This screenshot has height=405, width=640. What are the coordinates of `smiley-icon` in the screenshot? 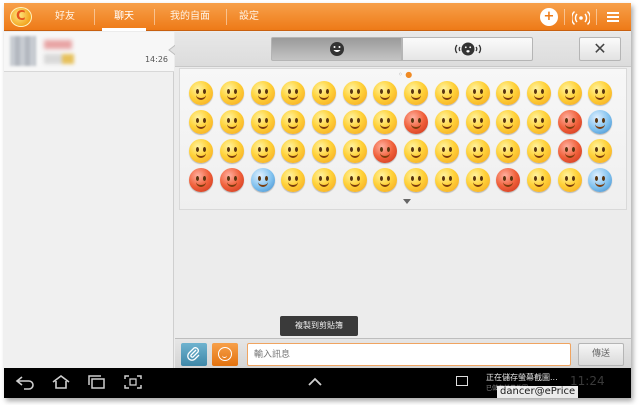 It's located at (225, 354).